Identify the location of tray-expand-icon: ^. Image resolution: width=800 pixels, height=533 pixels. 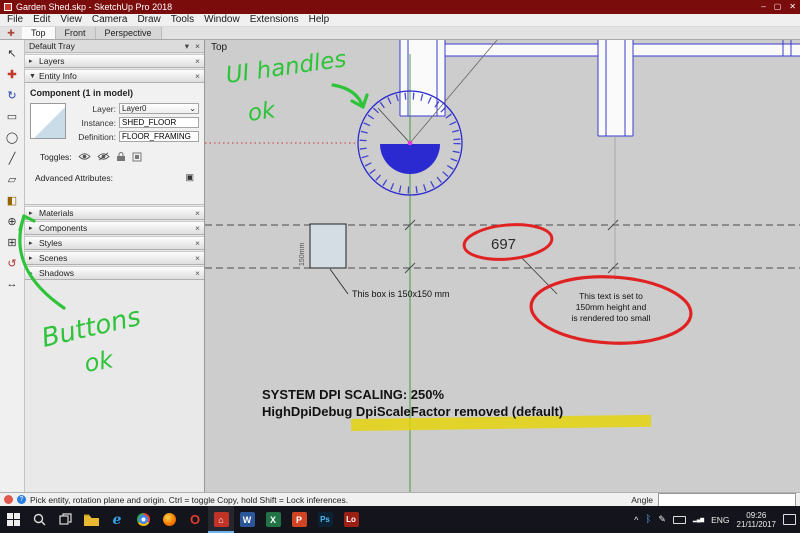
(636, 520).